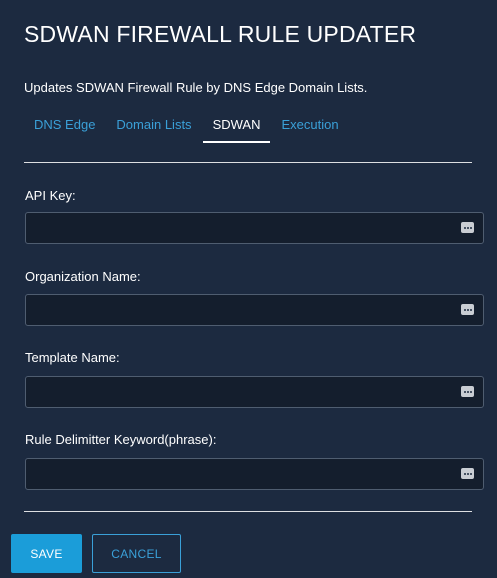  I want to click on api-key-input, so click(236, 228).